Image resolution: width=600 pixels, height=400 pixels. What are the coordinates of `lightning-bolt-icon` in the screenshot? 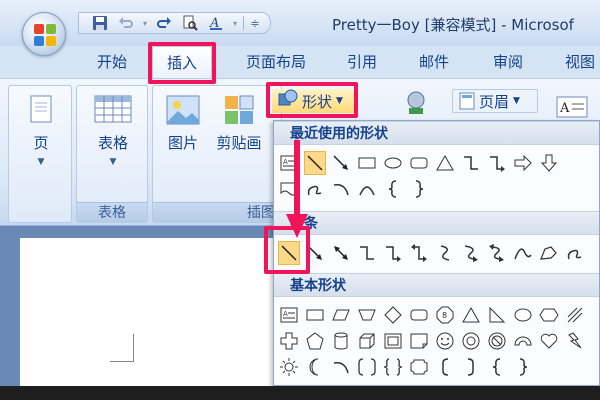 It's located at (575, 341).